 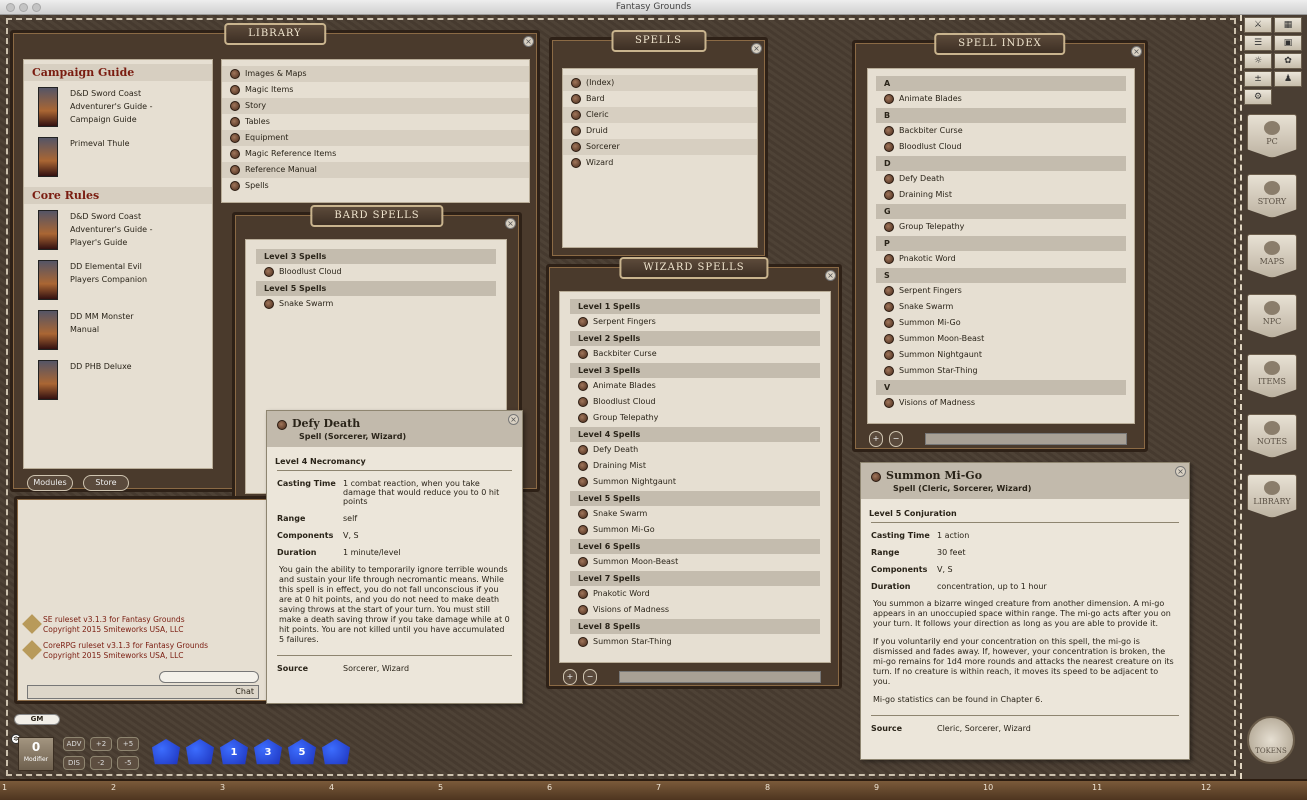 I want to click on window-close-icon, so click(x=10, y=7).